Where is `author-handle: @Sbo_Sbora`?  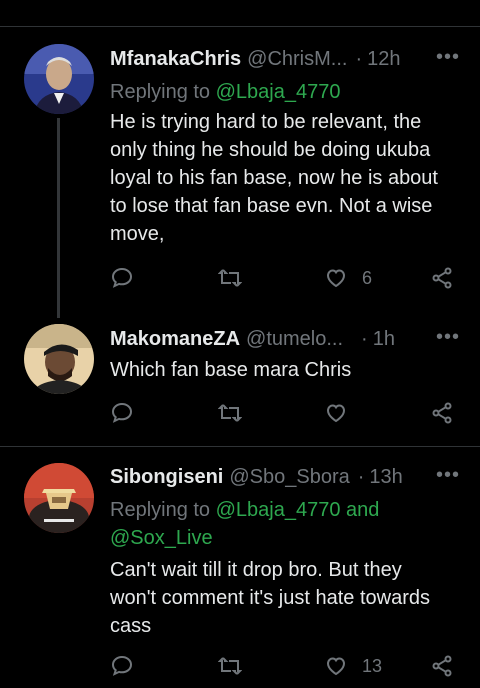 author-handle: @Sbo_Sbora is located at coordinates (289, 477).